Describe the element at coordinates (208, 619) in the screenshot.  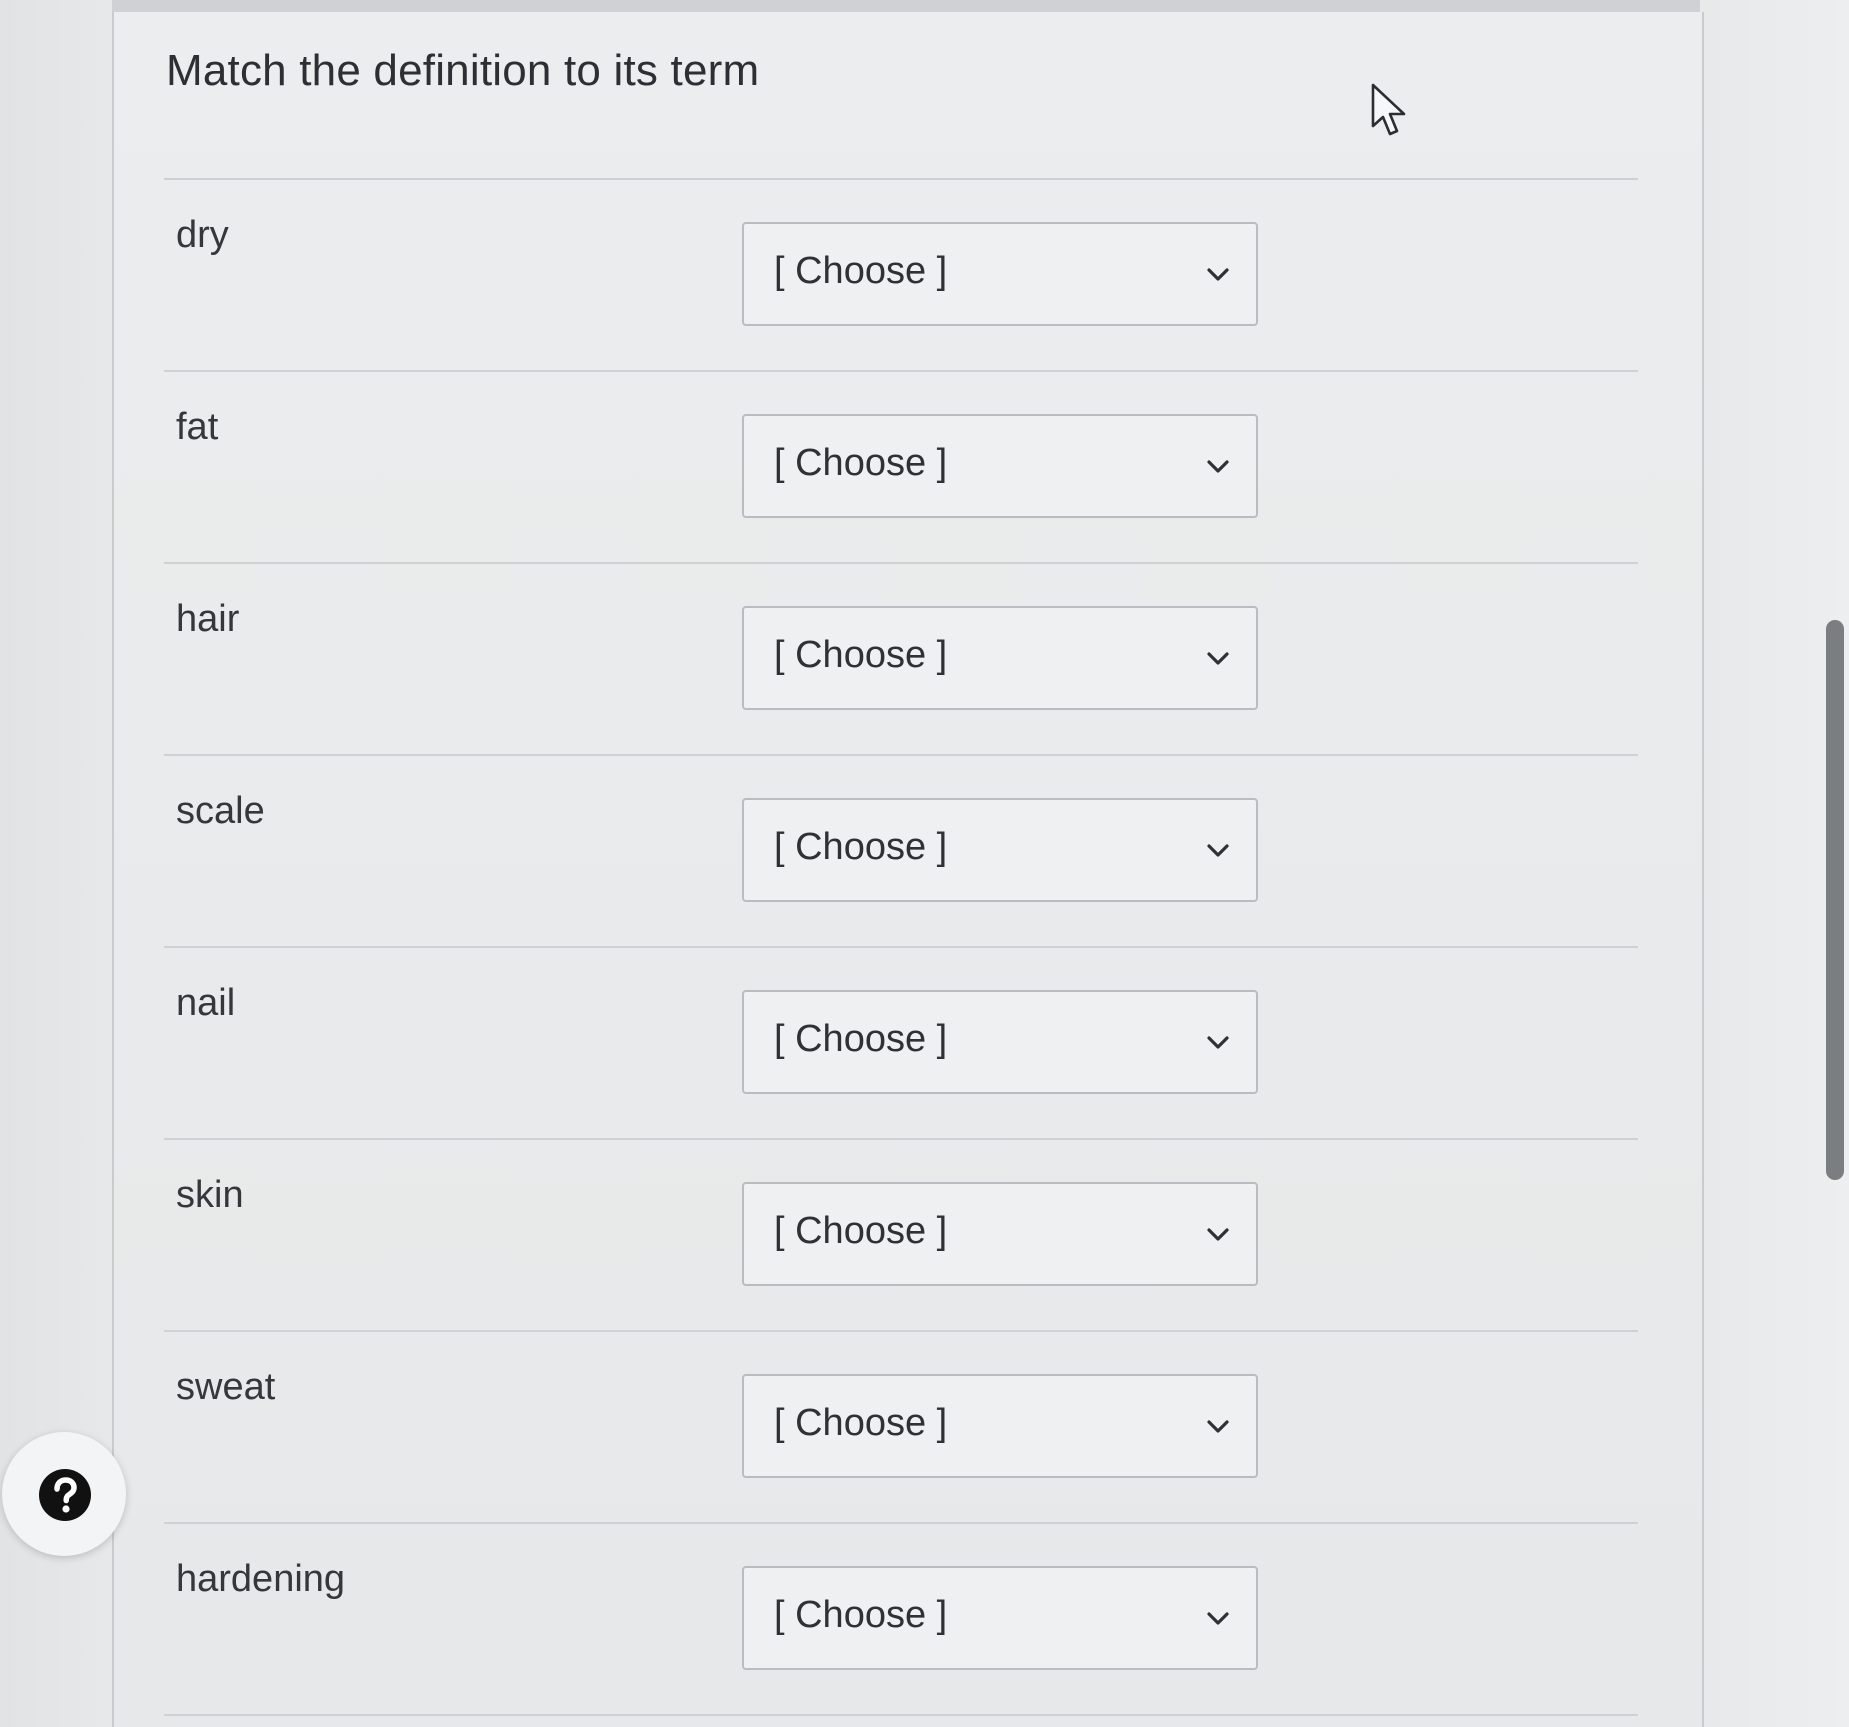
I see `term-label: hair` at that location.